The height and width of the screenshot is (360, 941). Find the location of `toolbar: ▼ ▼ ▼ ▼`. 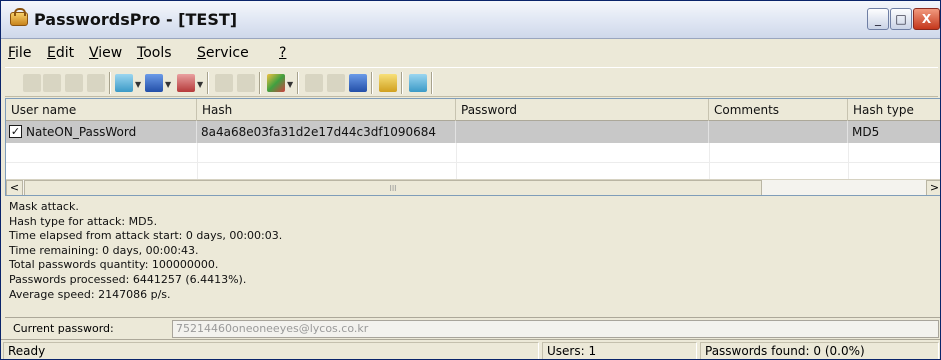

toolbar: ▼ ▼ ▼ ▼ is located at coordinates (471, 82).